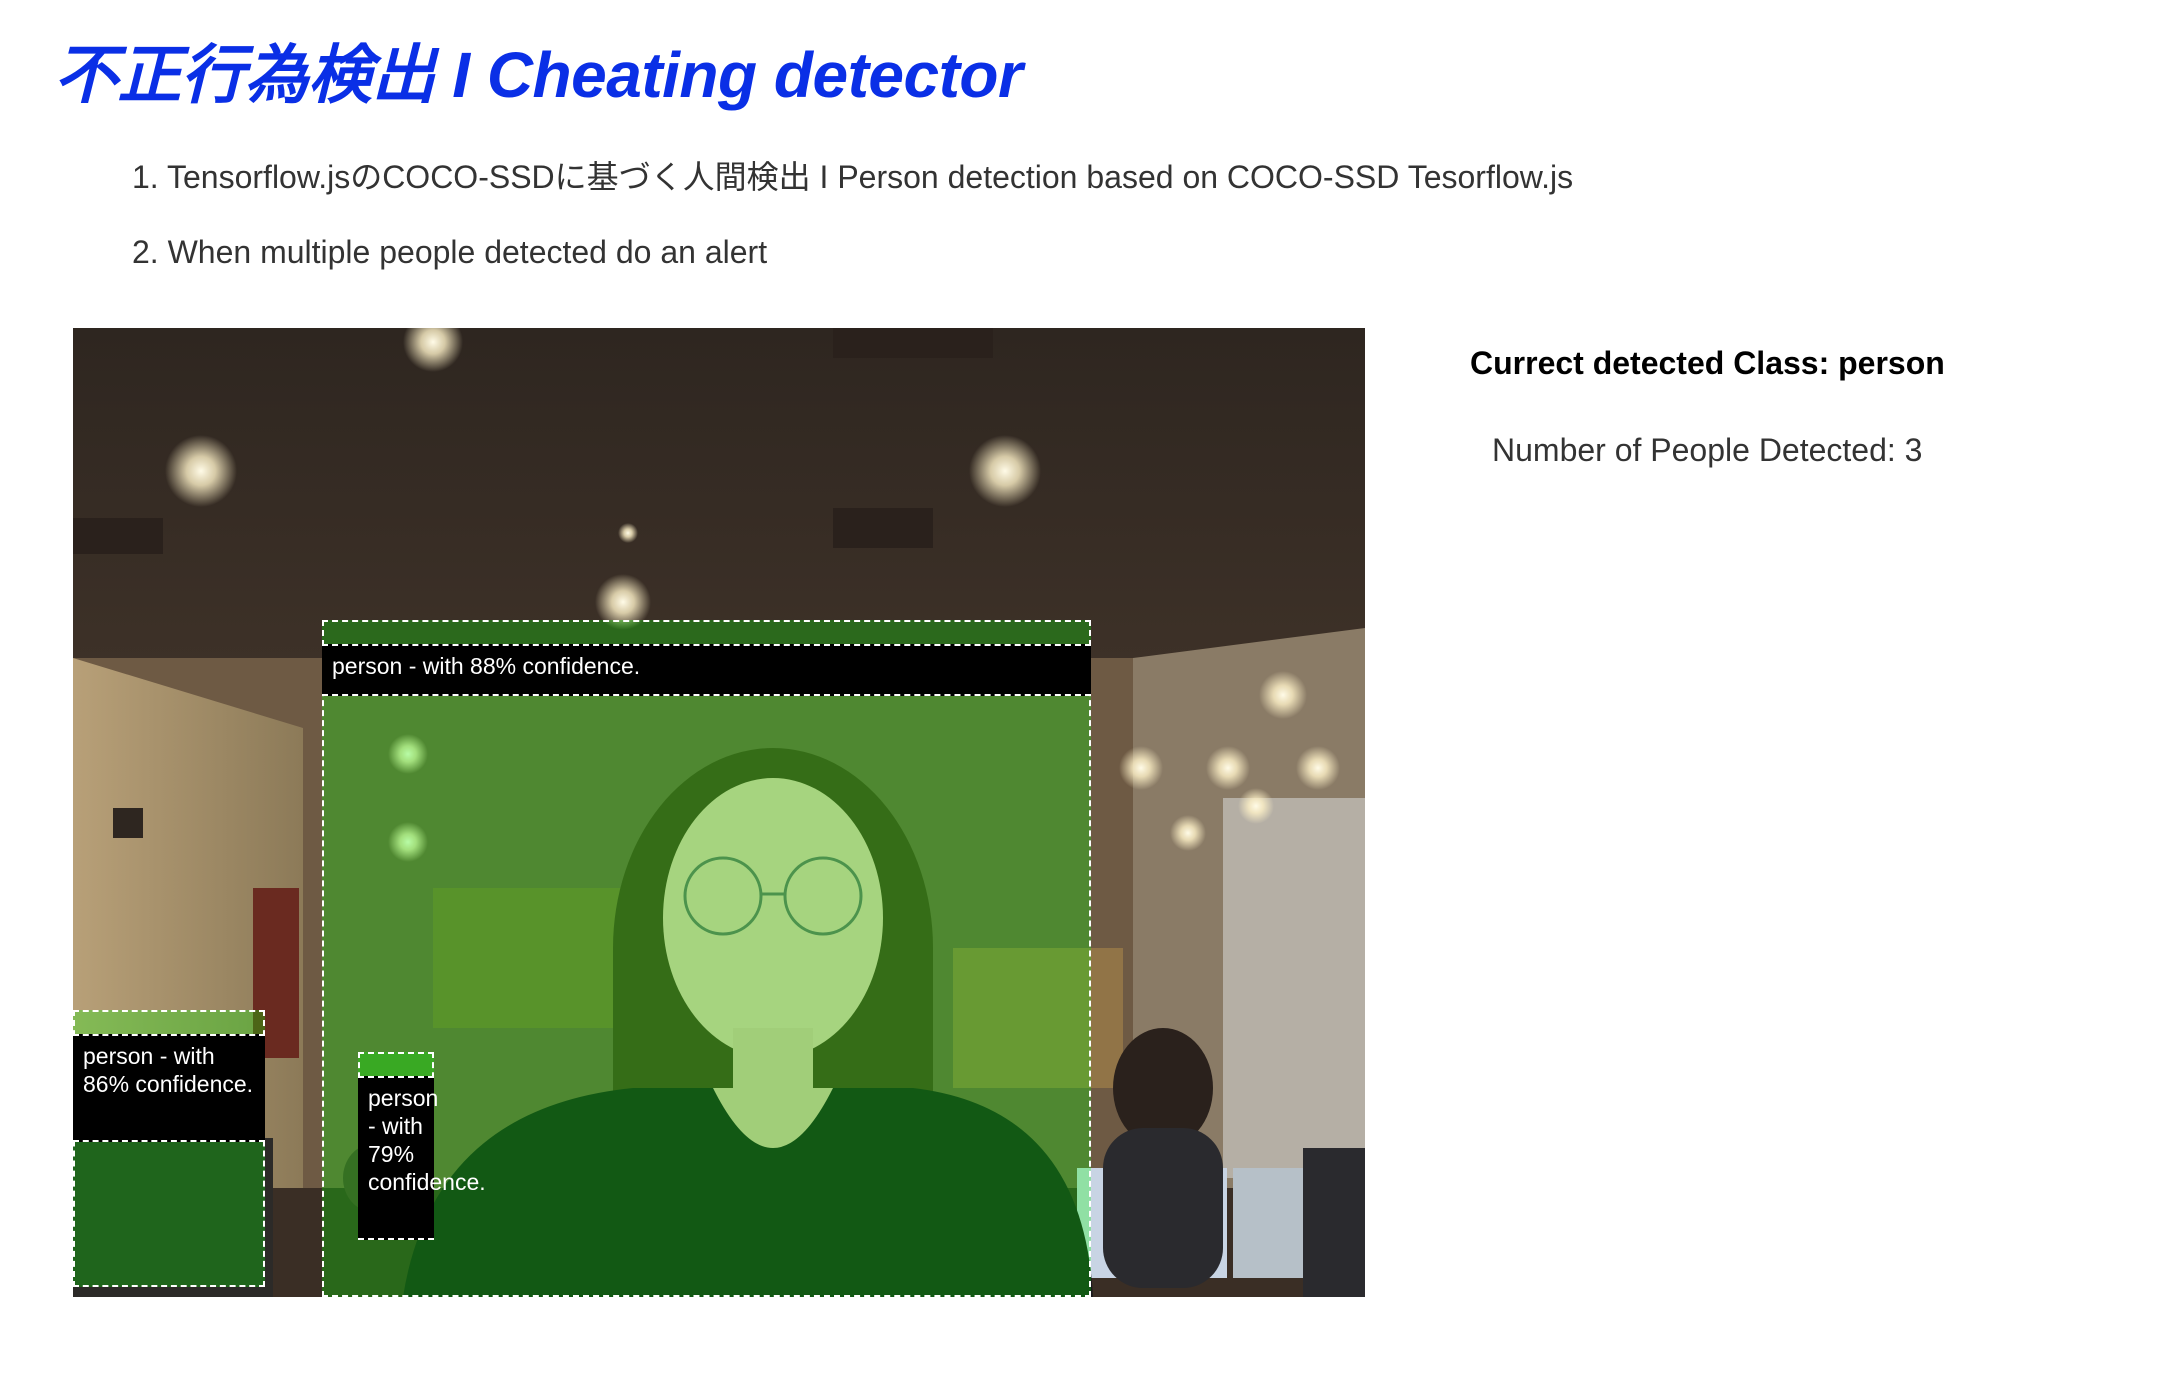 This screenshot has width=2176, height=1378. What do you see at coordinates (1707, 450) in the screenshot?
I see `people-count-text: Number of People Detected: 3` at bounding box center [1707, 450].